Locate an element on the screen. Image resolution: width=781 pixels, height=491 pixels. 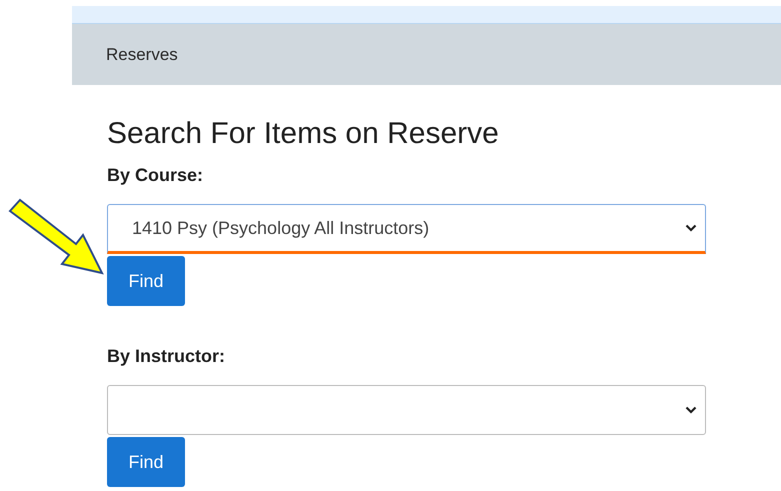
breadcrumb: Reserves is located at coordinates (142, 55).